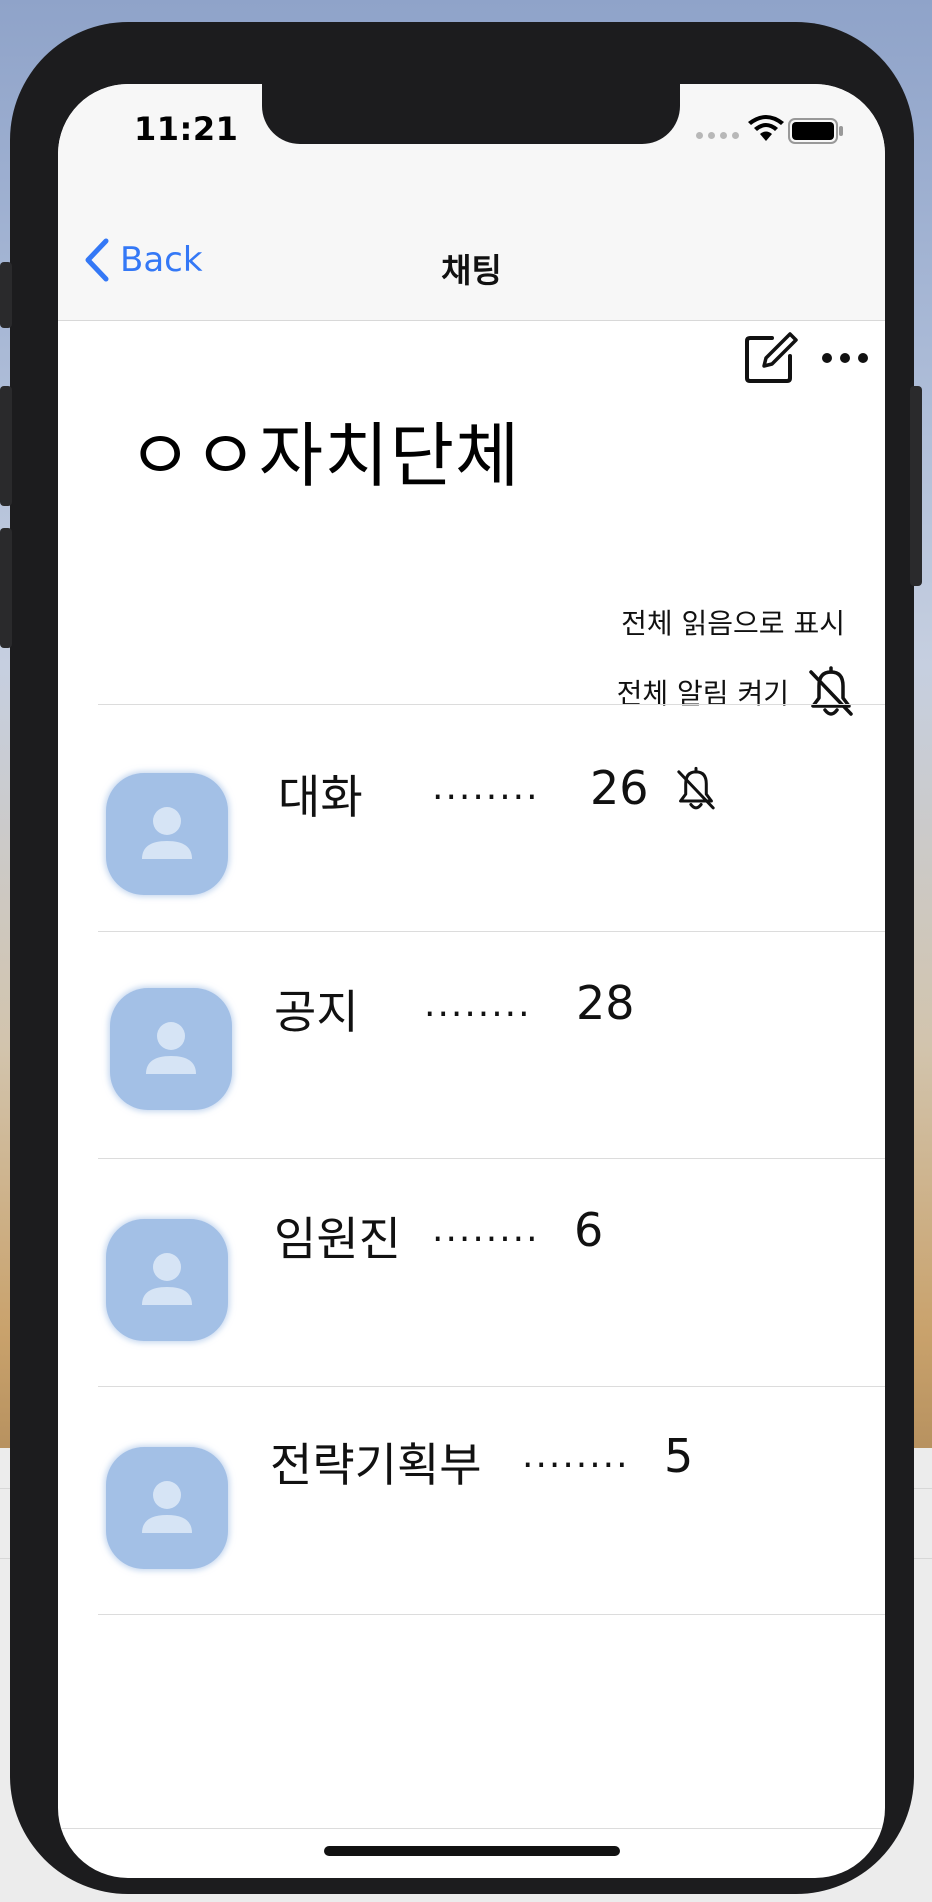 This screenshot has height=1902, width=932. Describe the element at coordinates (472, 1851) in the screenshot. I see `home-indicator` at that location.